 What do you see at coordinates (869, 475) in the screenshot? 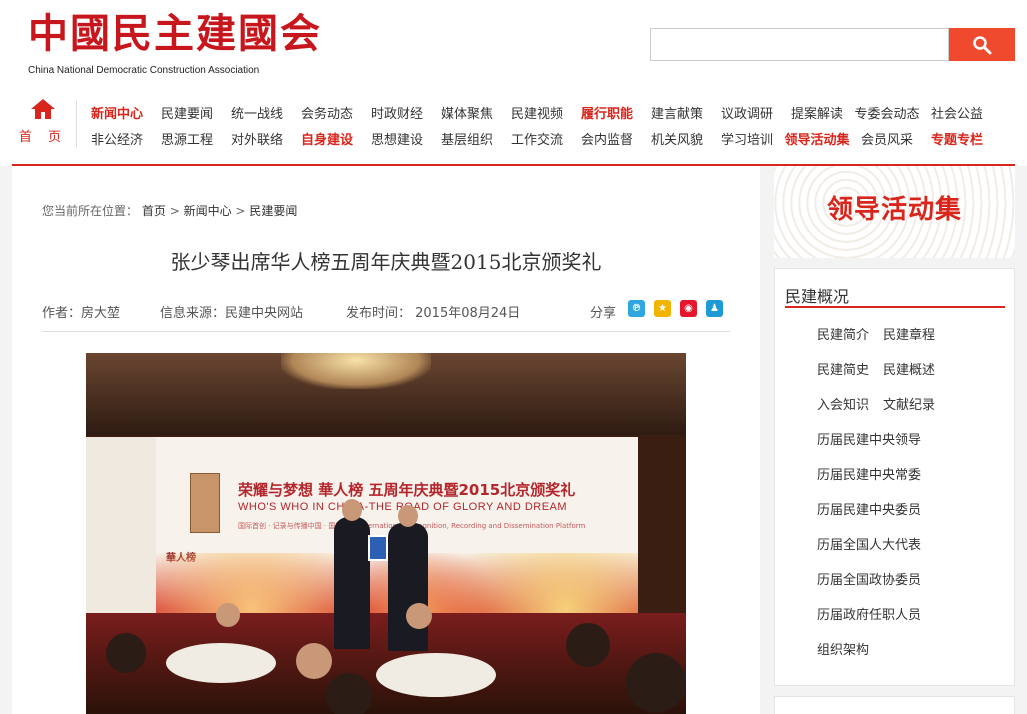
I see `overview-link: 历届民建中央常委` at bounding box center [869, 475].